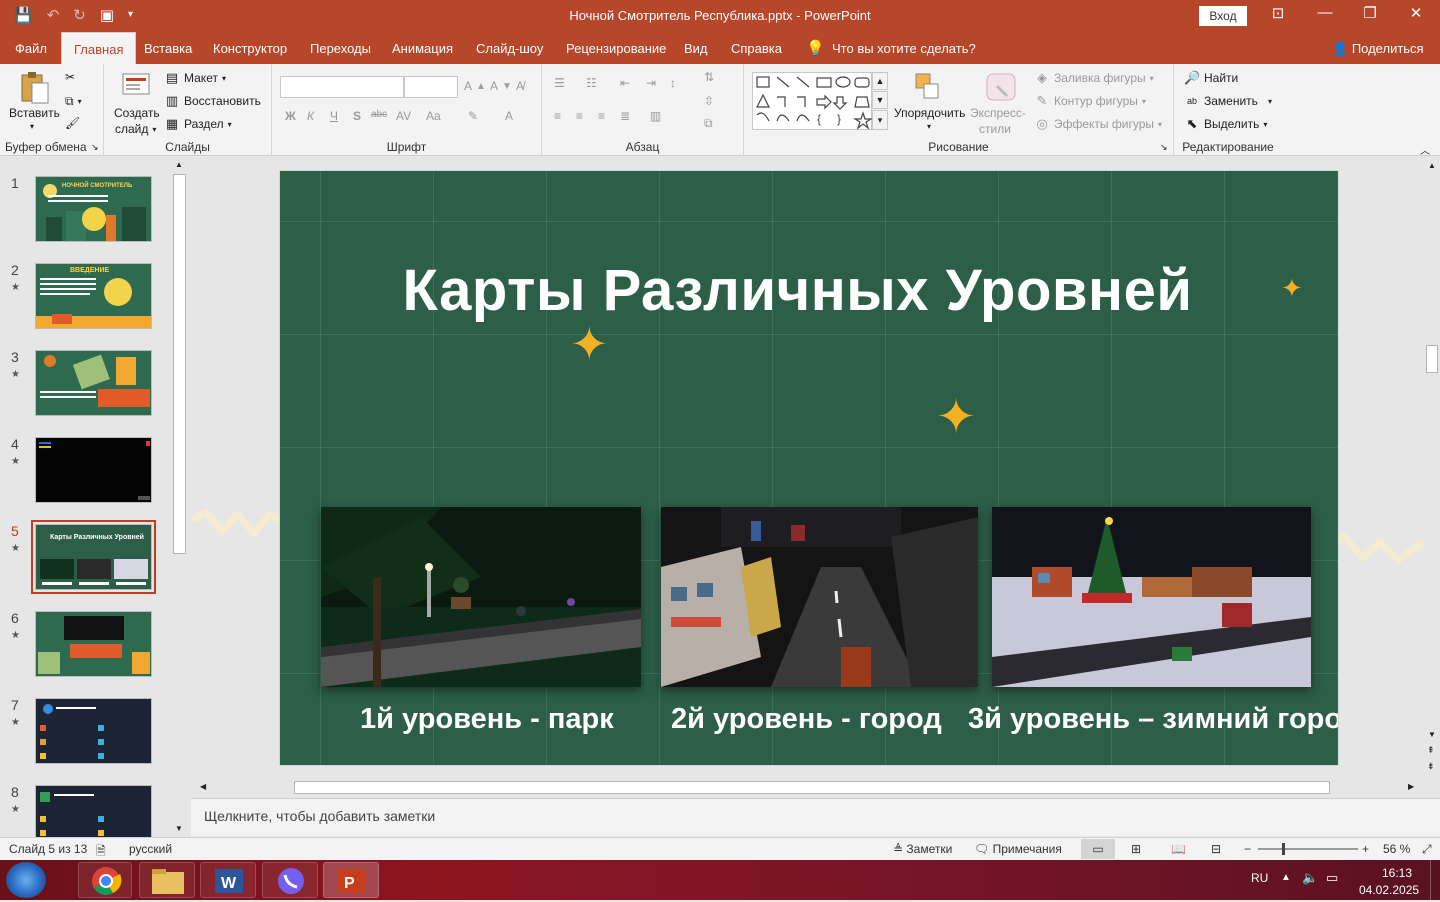 Image resolution: width=1440 pixels, height=902 pixels. Describe the element at coordinates (520, 86) in the screenshot. I see `clear-format-icon: A̸` at that location.